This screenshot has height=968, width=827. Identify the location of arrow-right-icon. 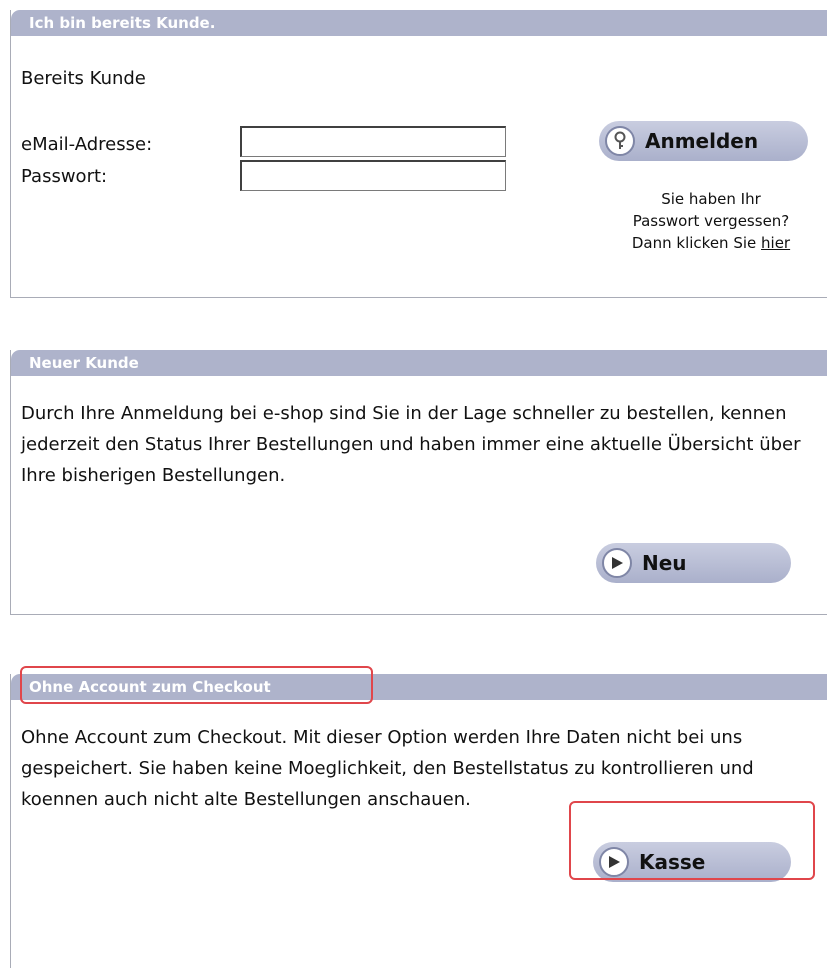
(617, 563).